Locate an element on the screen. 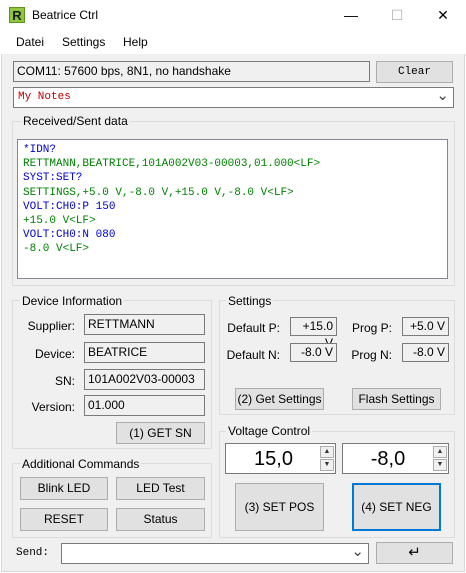 The width and height of the screenshot is (466, 573). neg-voltage-value: -8,0 is located at coordinates (388, 459).